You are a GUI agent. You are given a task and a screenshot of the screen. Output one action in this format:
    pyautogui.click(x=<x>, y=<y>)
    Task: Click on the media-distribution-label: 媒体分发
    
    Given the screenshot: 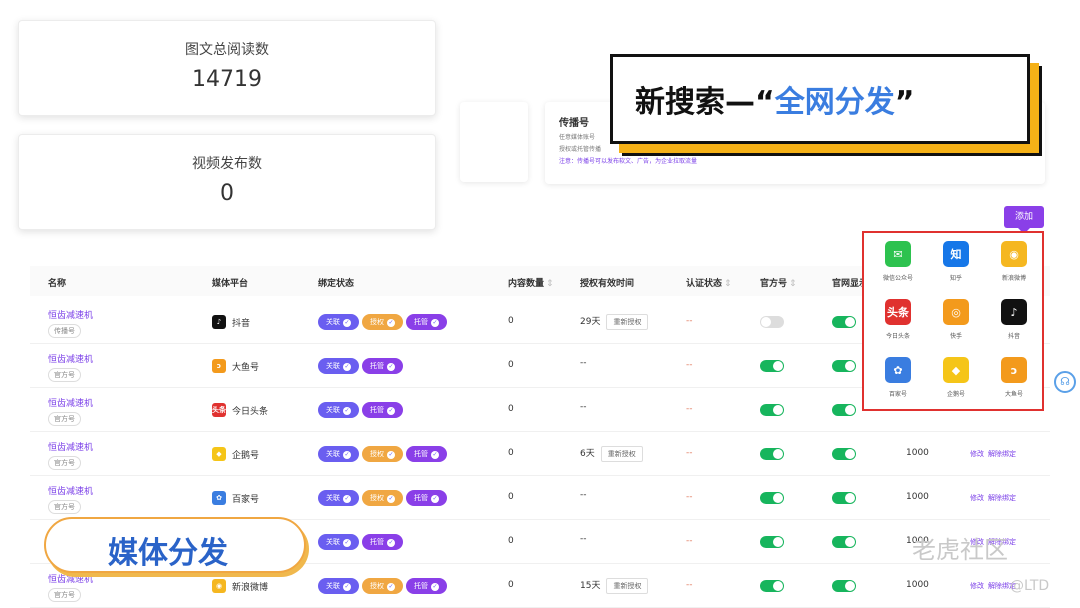 What is the action you would take?
    pyautogui.click(x=175, y=545)
    